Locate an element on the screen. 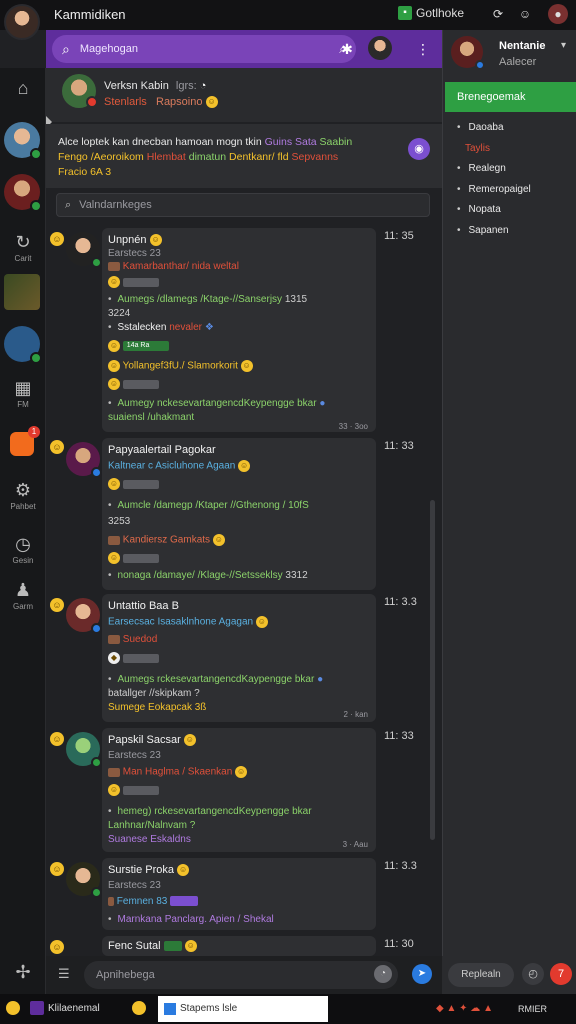 Image resolution: width=576 pixels, height=1024 pixels. home-icon: ⌂ is located at coordinates (23, 88).